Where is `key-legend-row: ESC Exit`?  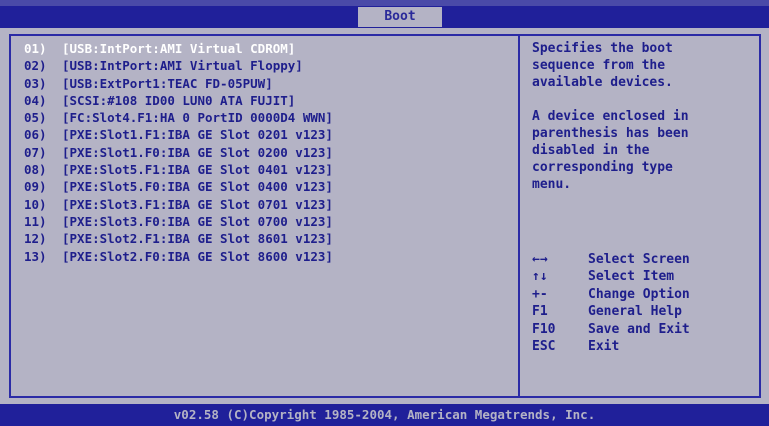
key-legend-row: ESC Exit is located at coordinates (644, 346).